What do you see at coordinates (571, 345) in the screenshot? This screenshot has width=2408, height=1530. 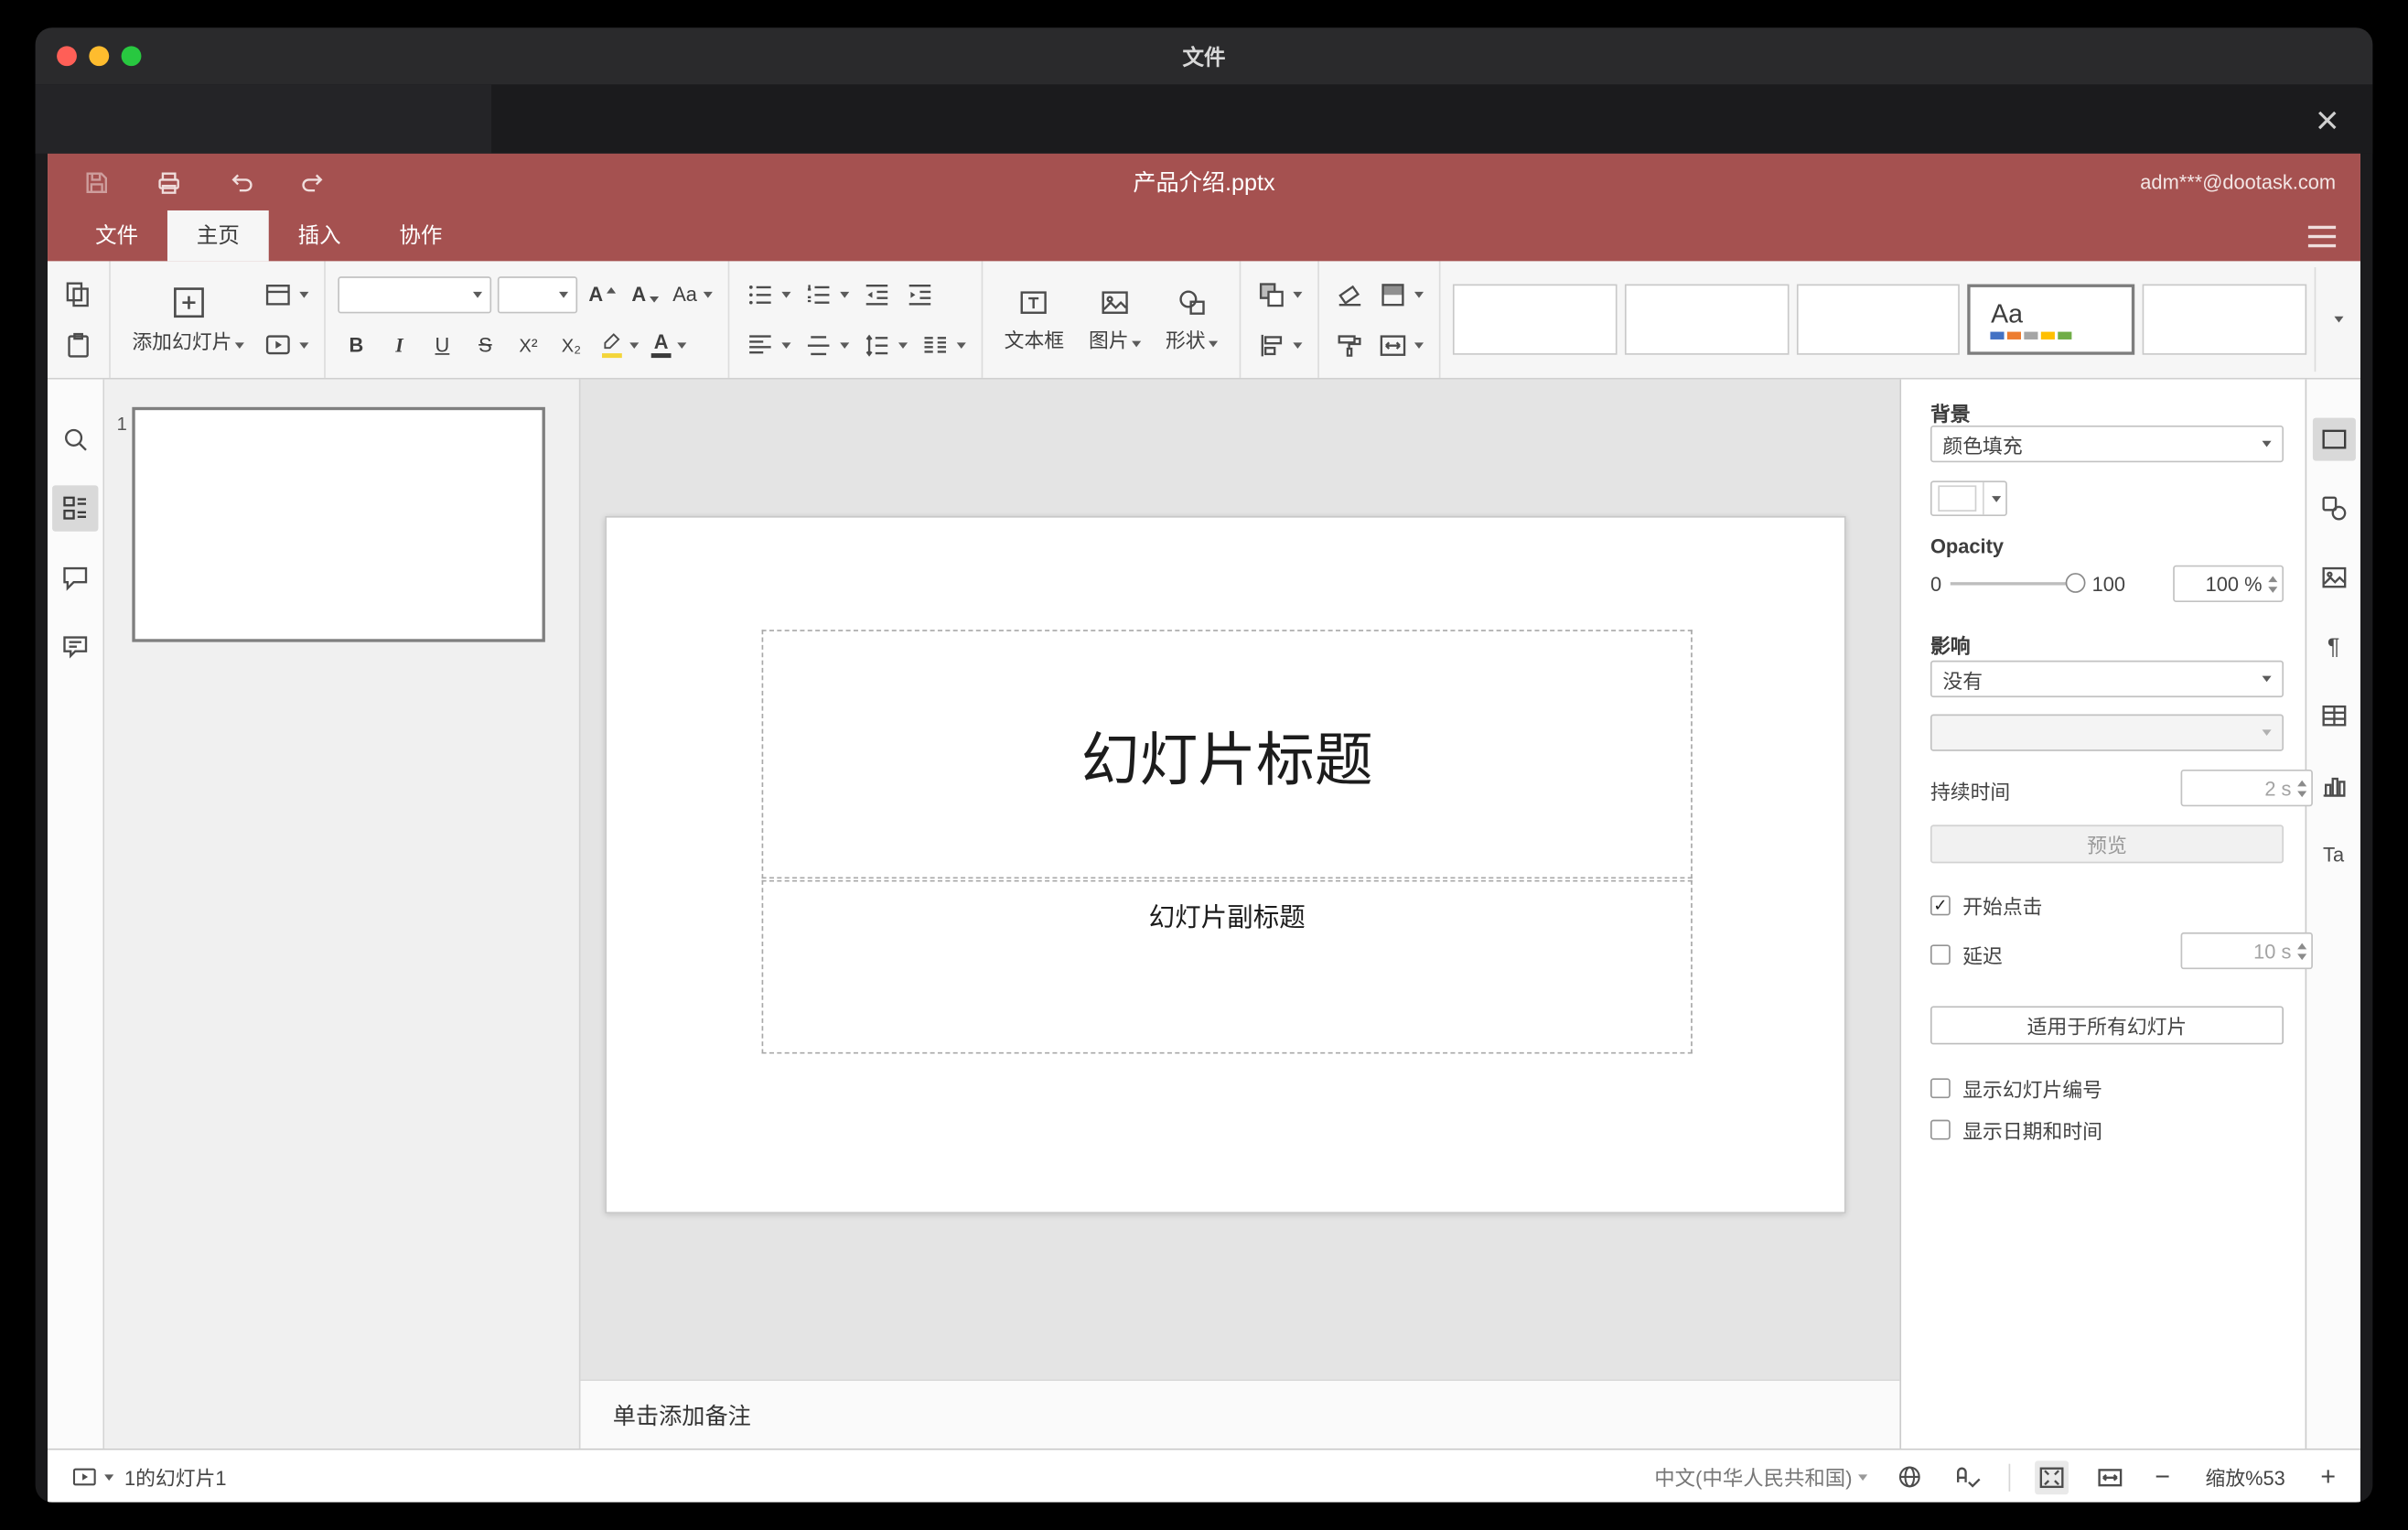 I see `subscript-button: X₂` at bounding box center [571, 345].